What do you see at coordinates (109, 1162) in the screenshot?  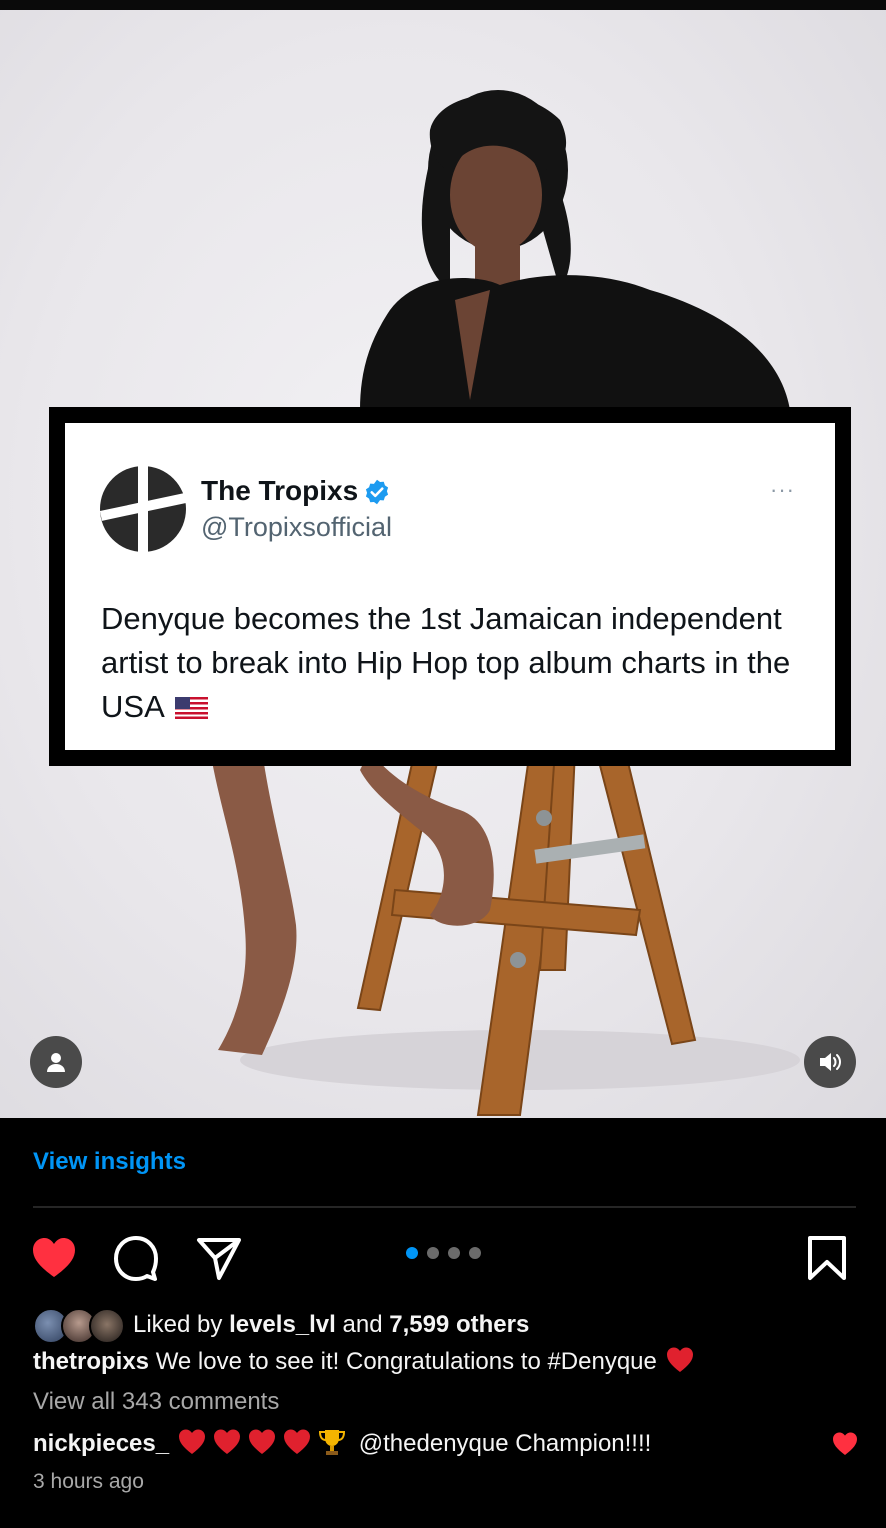 I see `view-insights-link: View insights` at bounding box center [109, 1162].